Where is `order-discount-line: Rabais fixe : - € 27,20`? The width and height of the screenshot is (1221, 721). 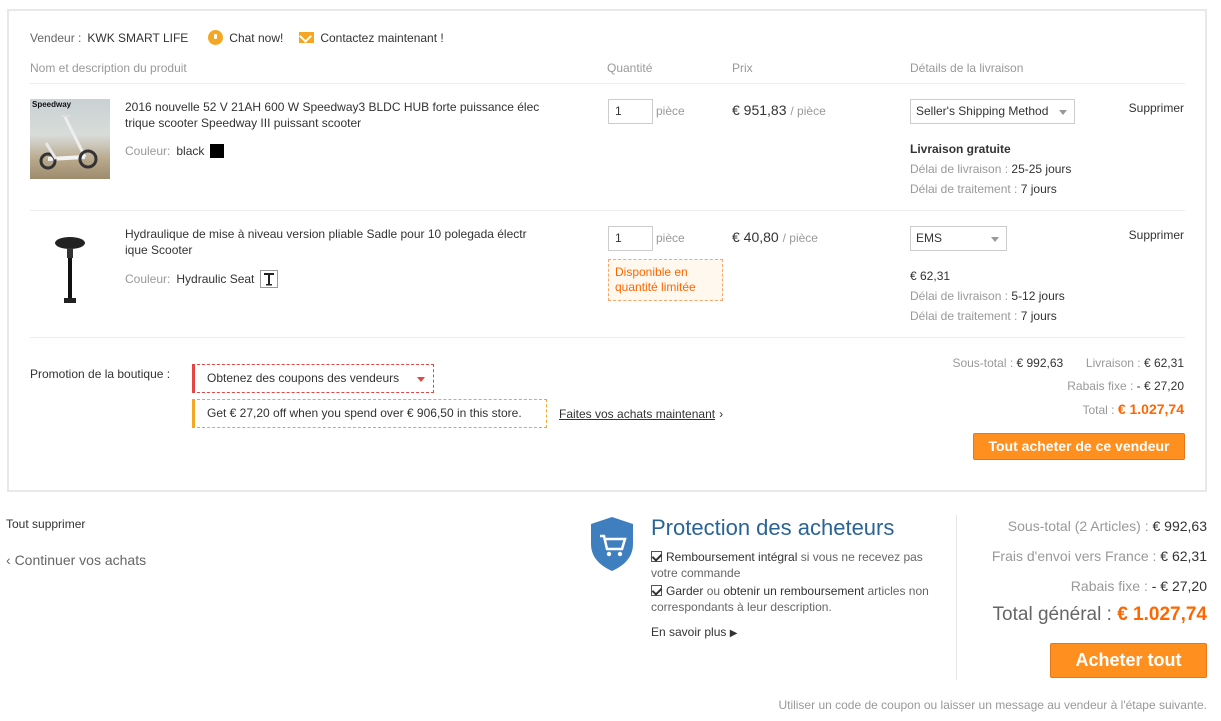 order-discount-line: Rabais fixe : - € 27,20 is located at coordinates (1139, 586).